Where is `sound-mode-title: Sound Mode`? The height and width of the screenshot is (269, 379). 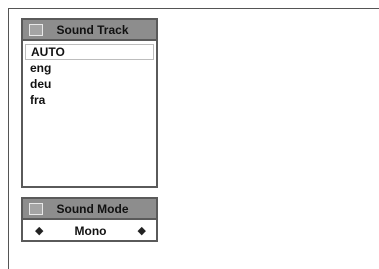 sound-mode-title: Sound Mode is located at coordinates (92, 208).